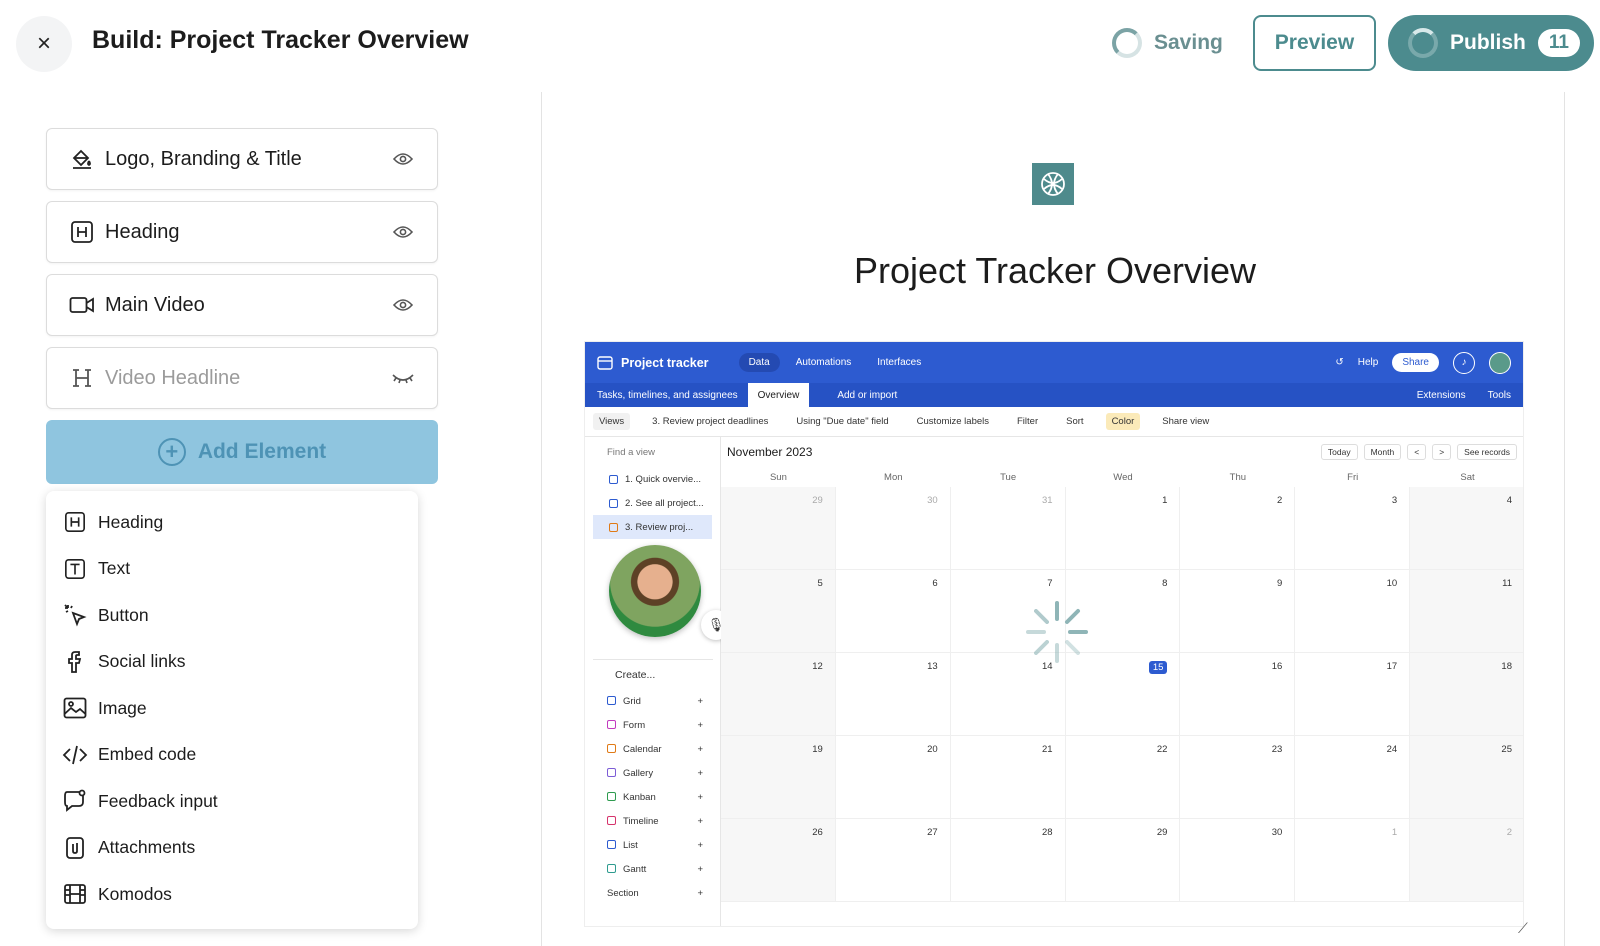  What do you see at coordinates (242, 232) in the screenshot?
I see `element-heading: Heading` at bounding box center [242, 232].